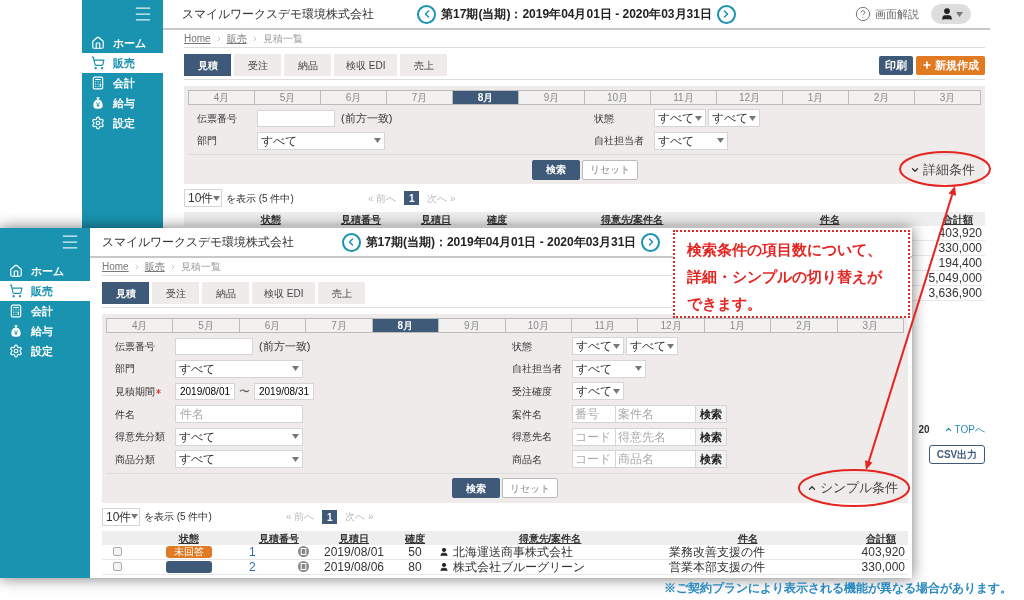 Image resolution: width=1024 pixels, height=600 pixels. Describe the element at coordinates (656, 436) in the screenshot. I see `name-field: 得意先名` at that location.